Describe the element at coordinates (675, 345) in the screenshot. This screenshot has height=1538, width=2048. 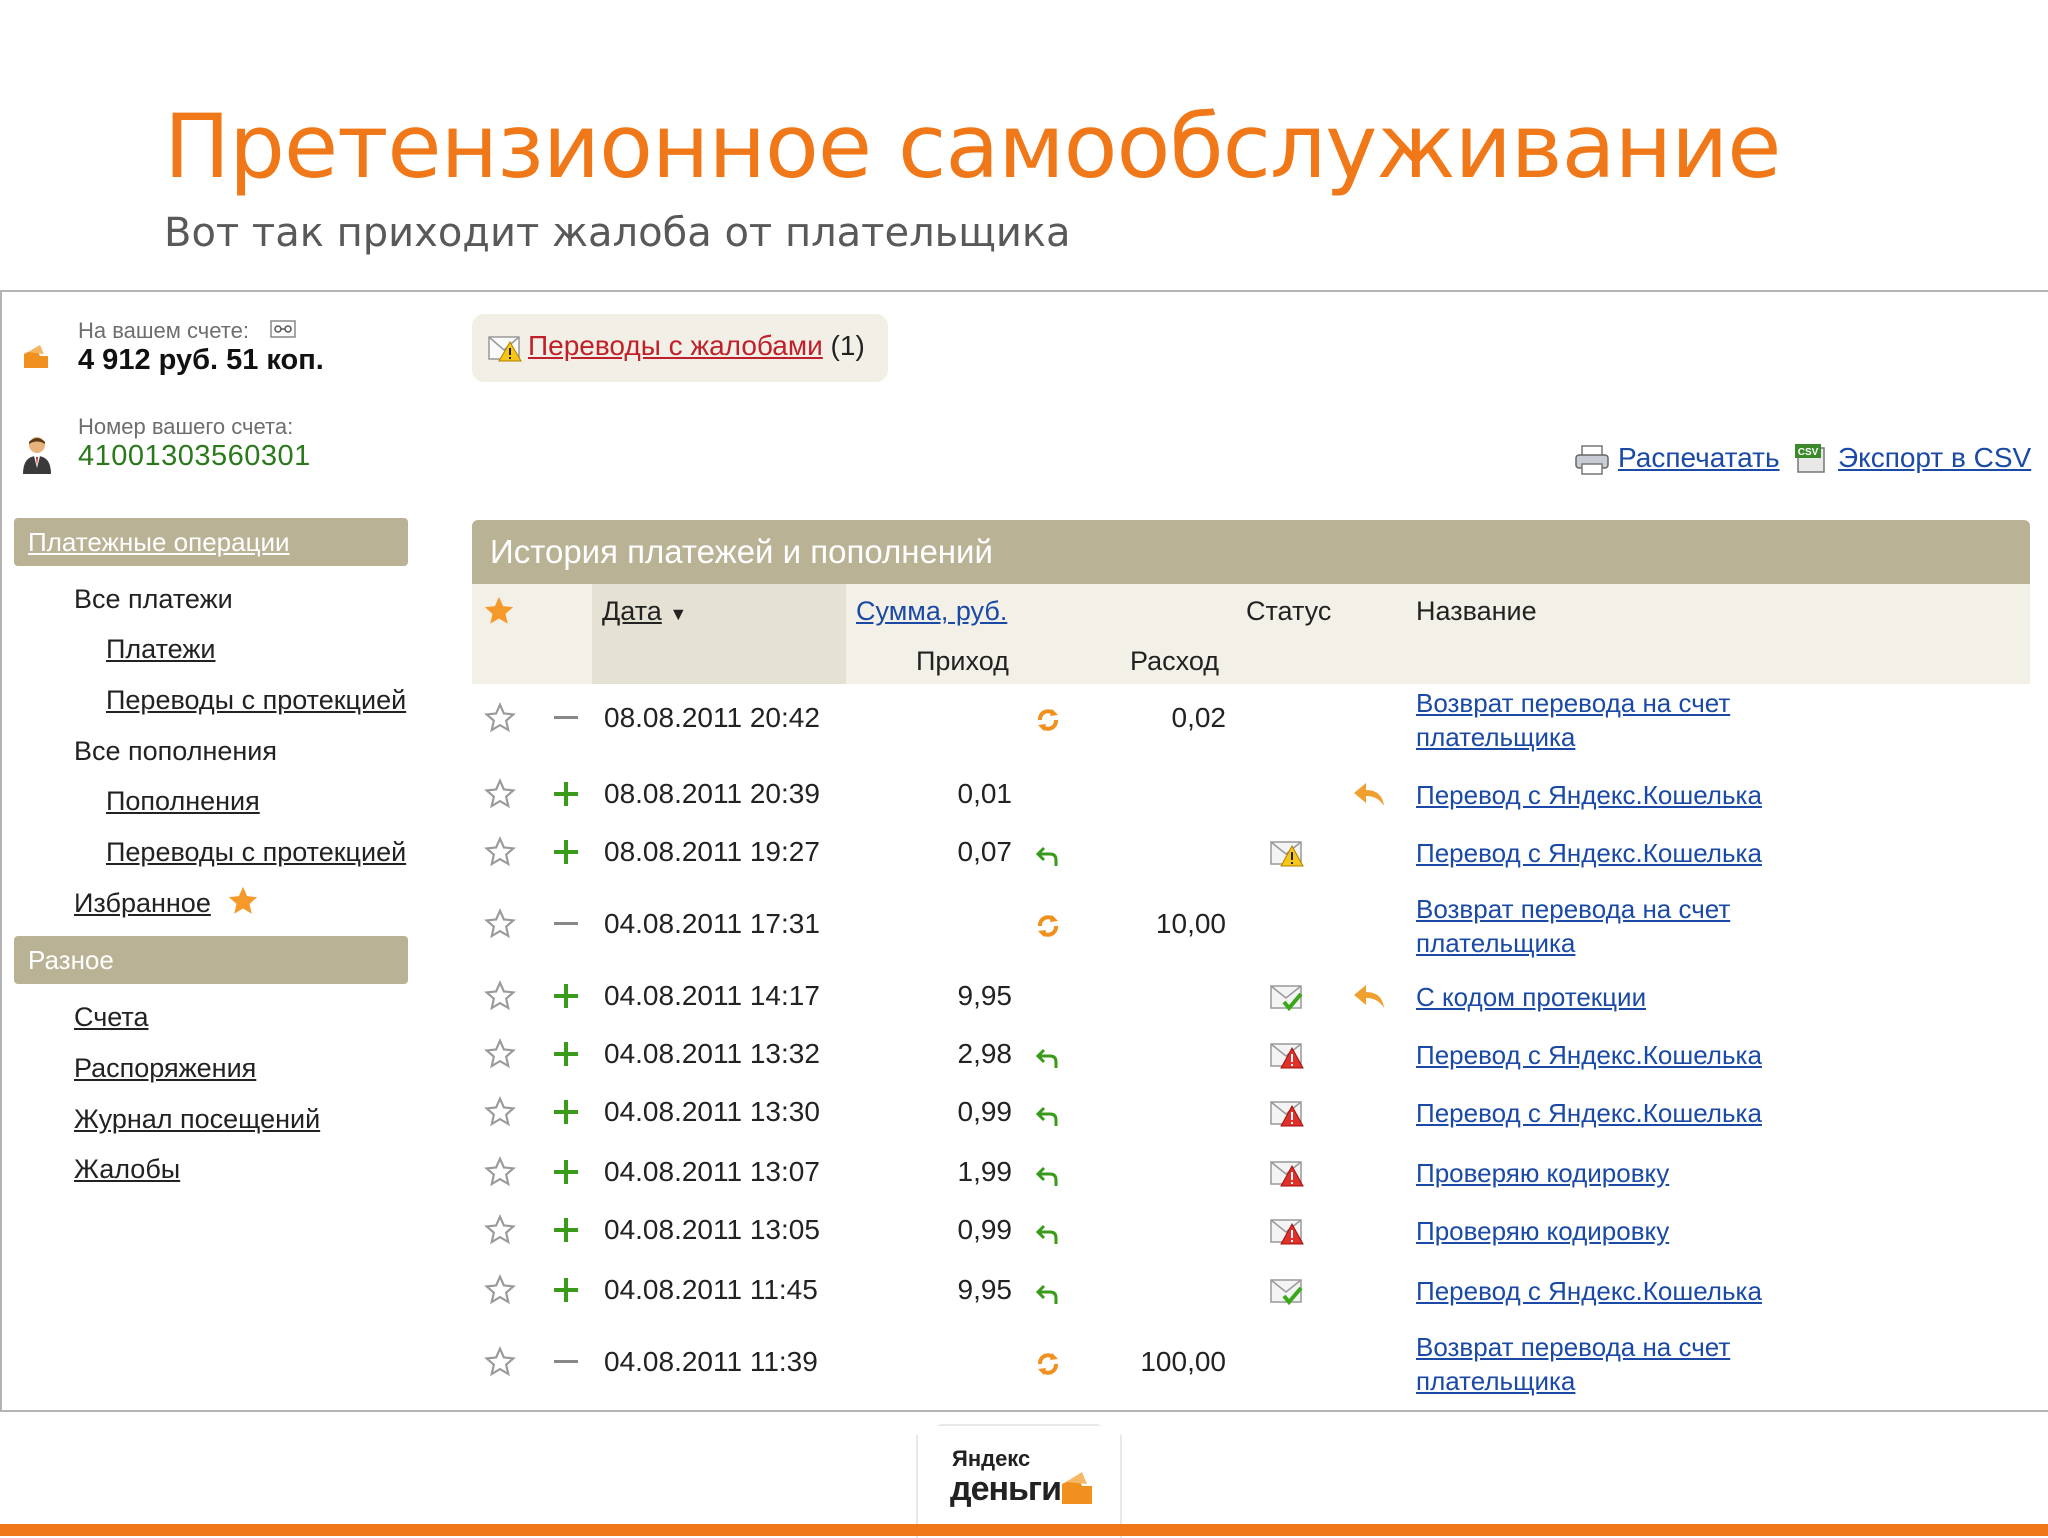
I see `complaints-link: Переводы с жалобами` at that location.